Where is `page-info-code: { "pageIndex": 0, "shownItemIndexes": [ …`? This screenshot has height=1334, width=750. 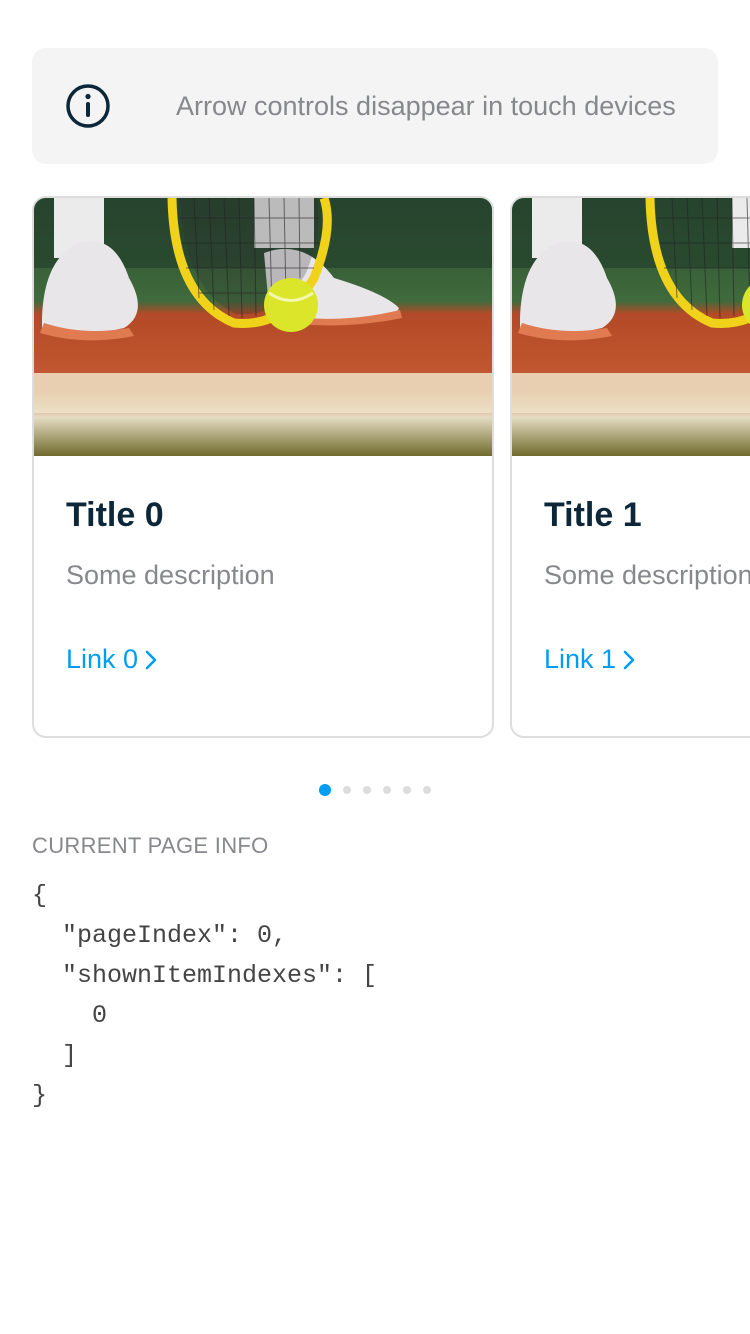
page-info-code: { "pageIndex": 0, "shownItemIndexes": [ … is located at coordinates (205, 995).